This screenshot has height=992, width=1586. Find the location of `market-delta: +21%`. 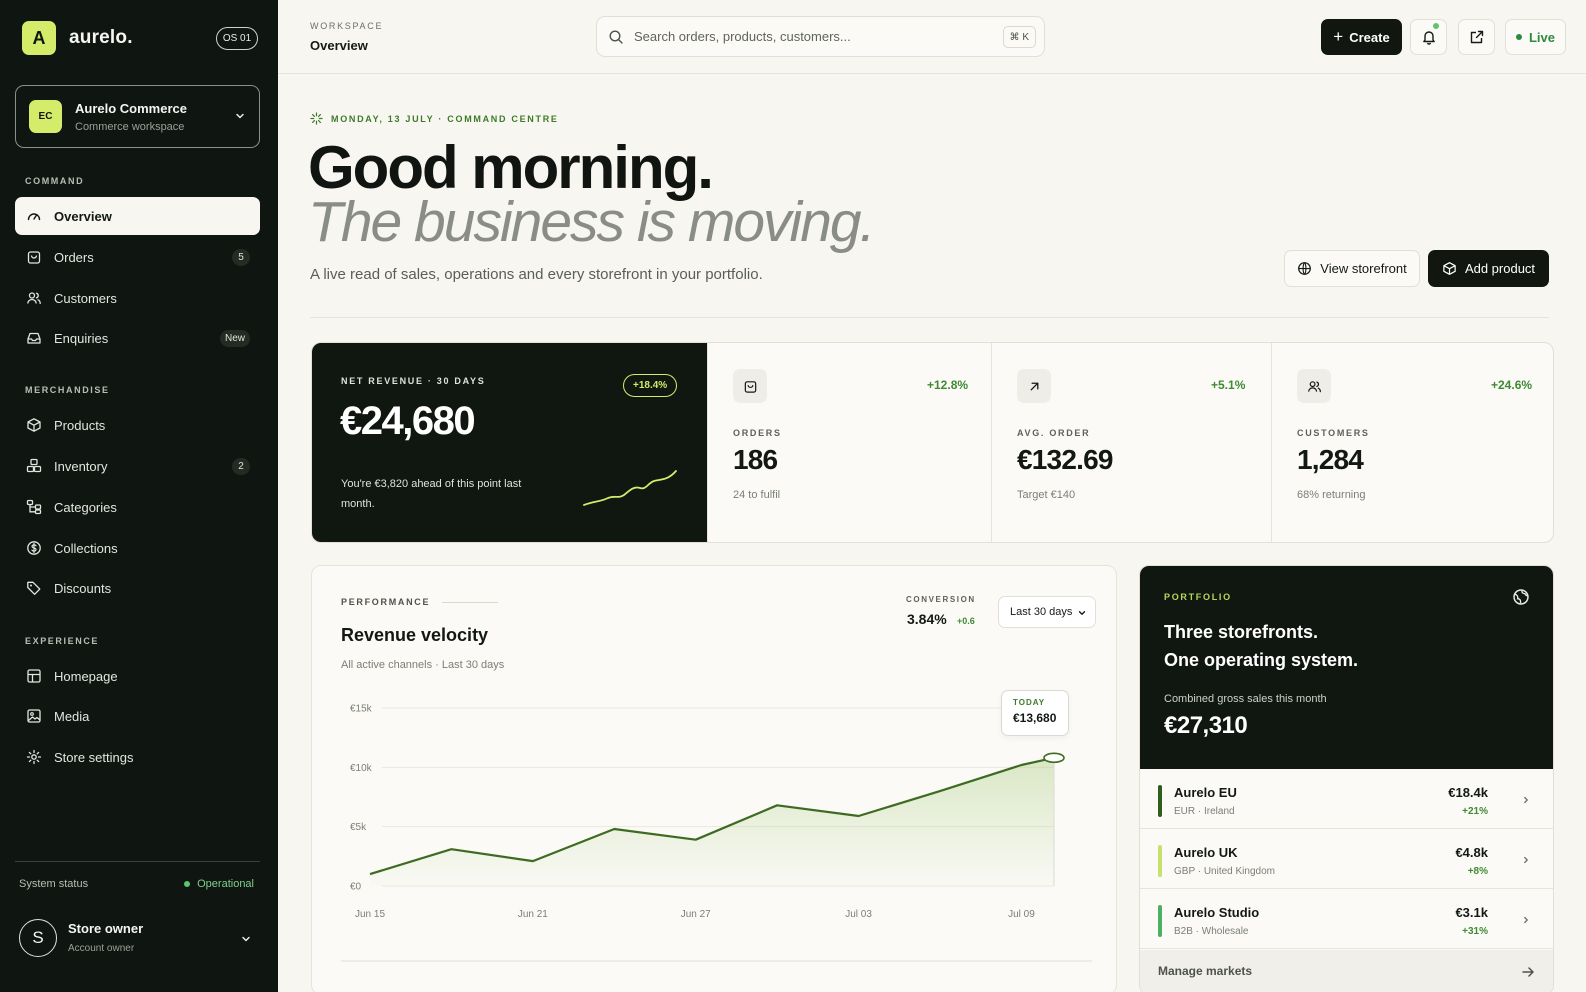

market-delta: +21% is located at coordinates (1475, 811).